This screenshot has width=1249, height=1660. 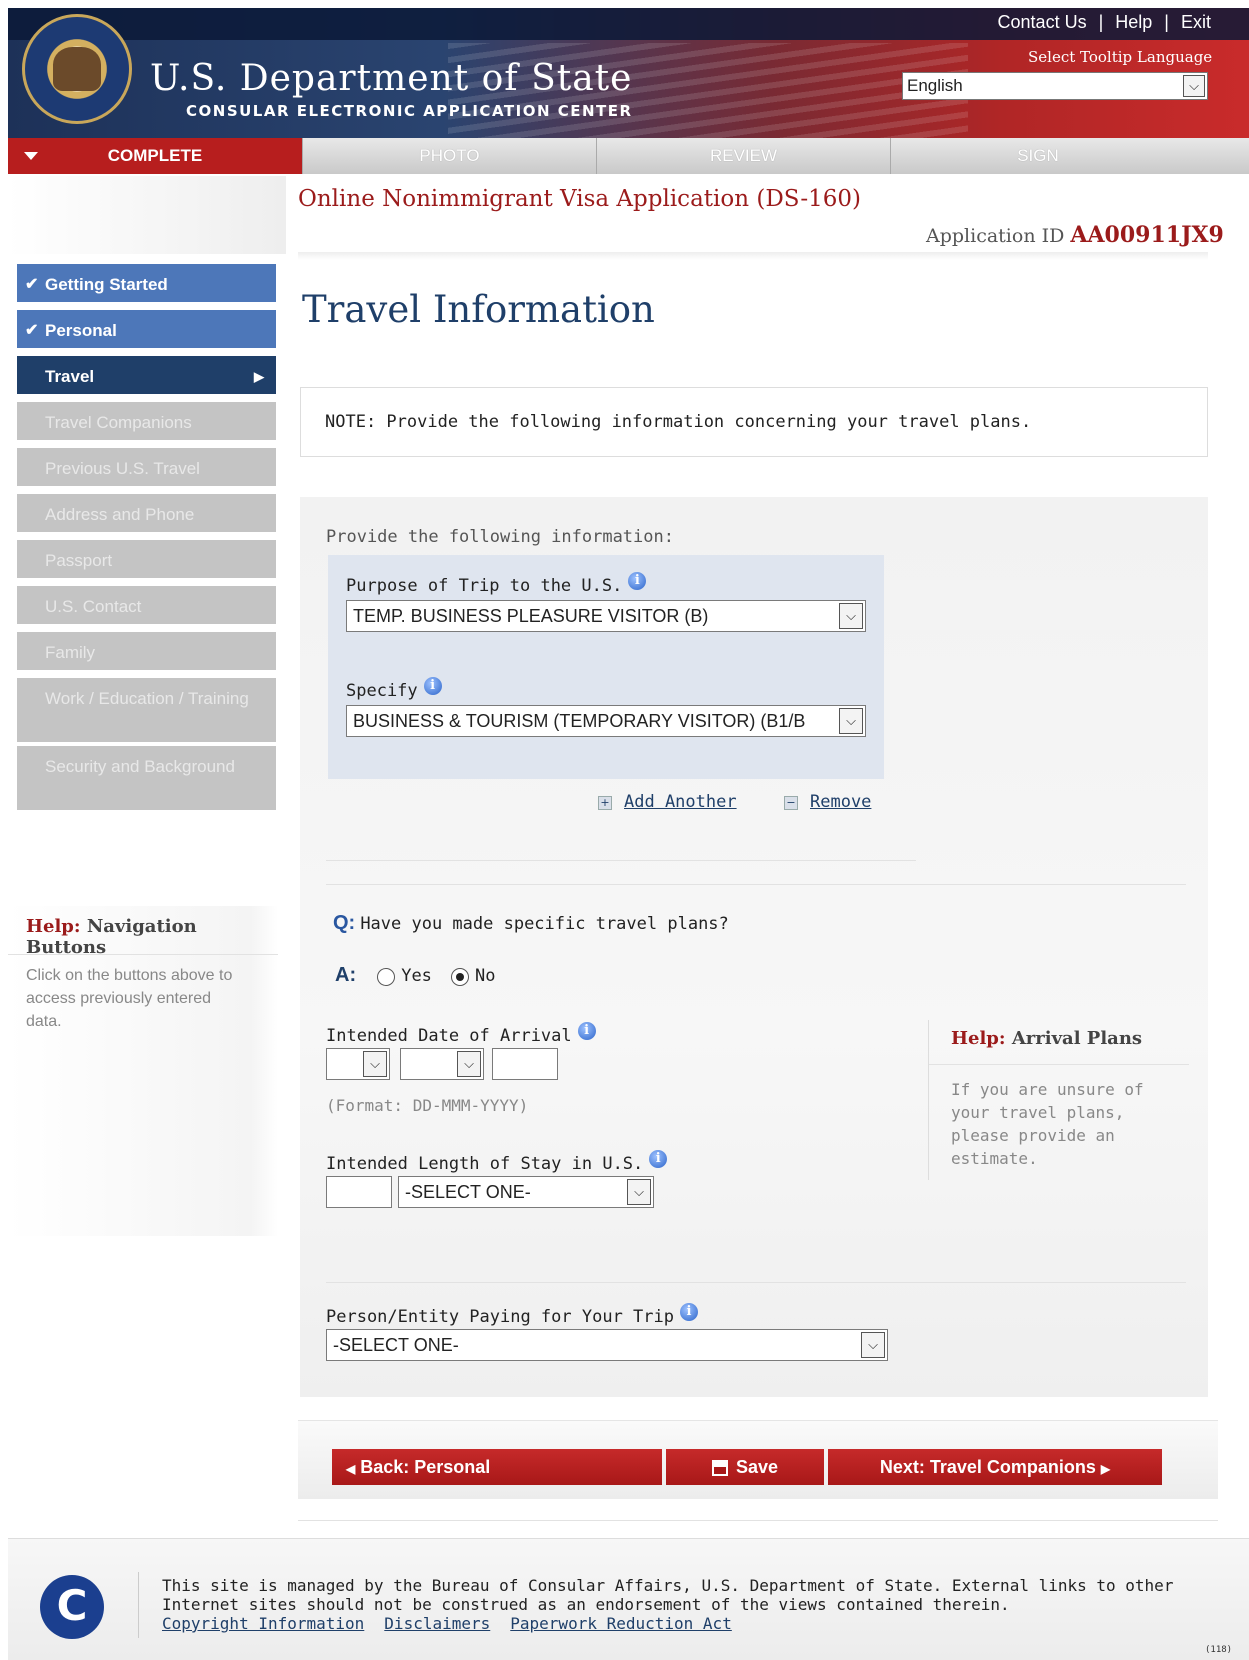 I want to click on add-another-button: + Add Another, so click(x=667, y=802).